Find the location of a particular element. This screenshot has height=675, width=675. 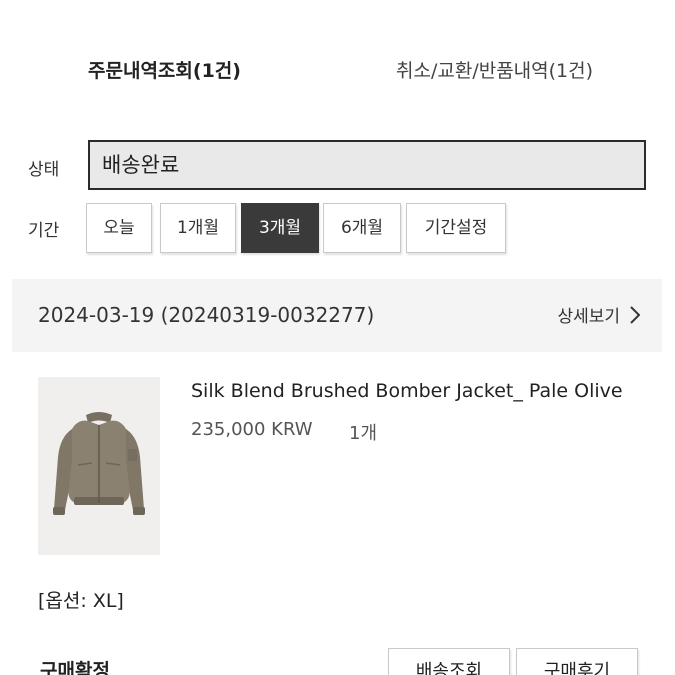

purchase-confirm-label: 구매확정 is located at coordinates (75, 667).